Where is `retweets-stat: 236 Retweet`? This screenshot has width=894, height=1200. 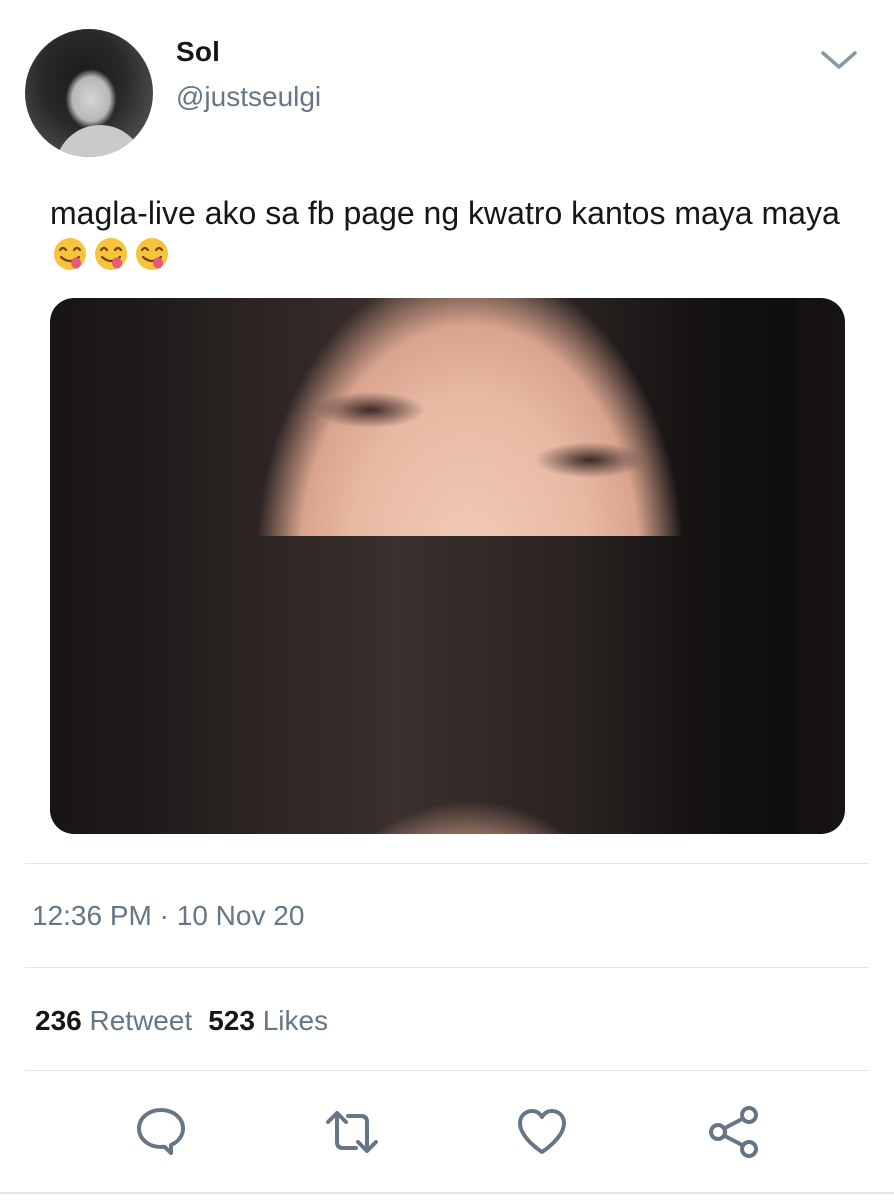 retweets-stat: 236 Retweet is located at coordinates (113, 1020).